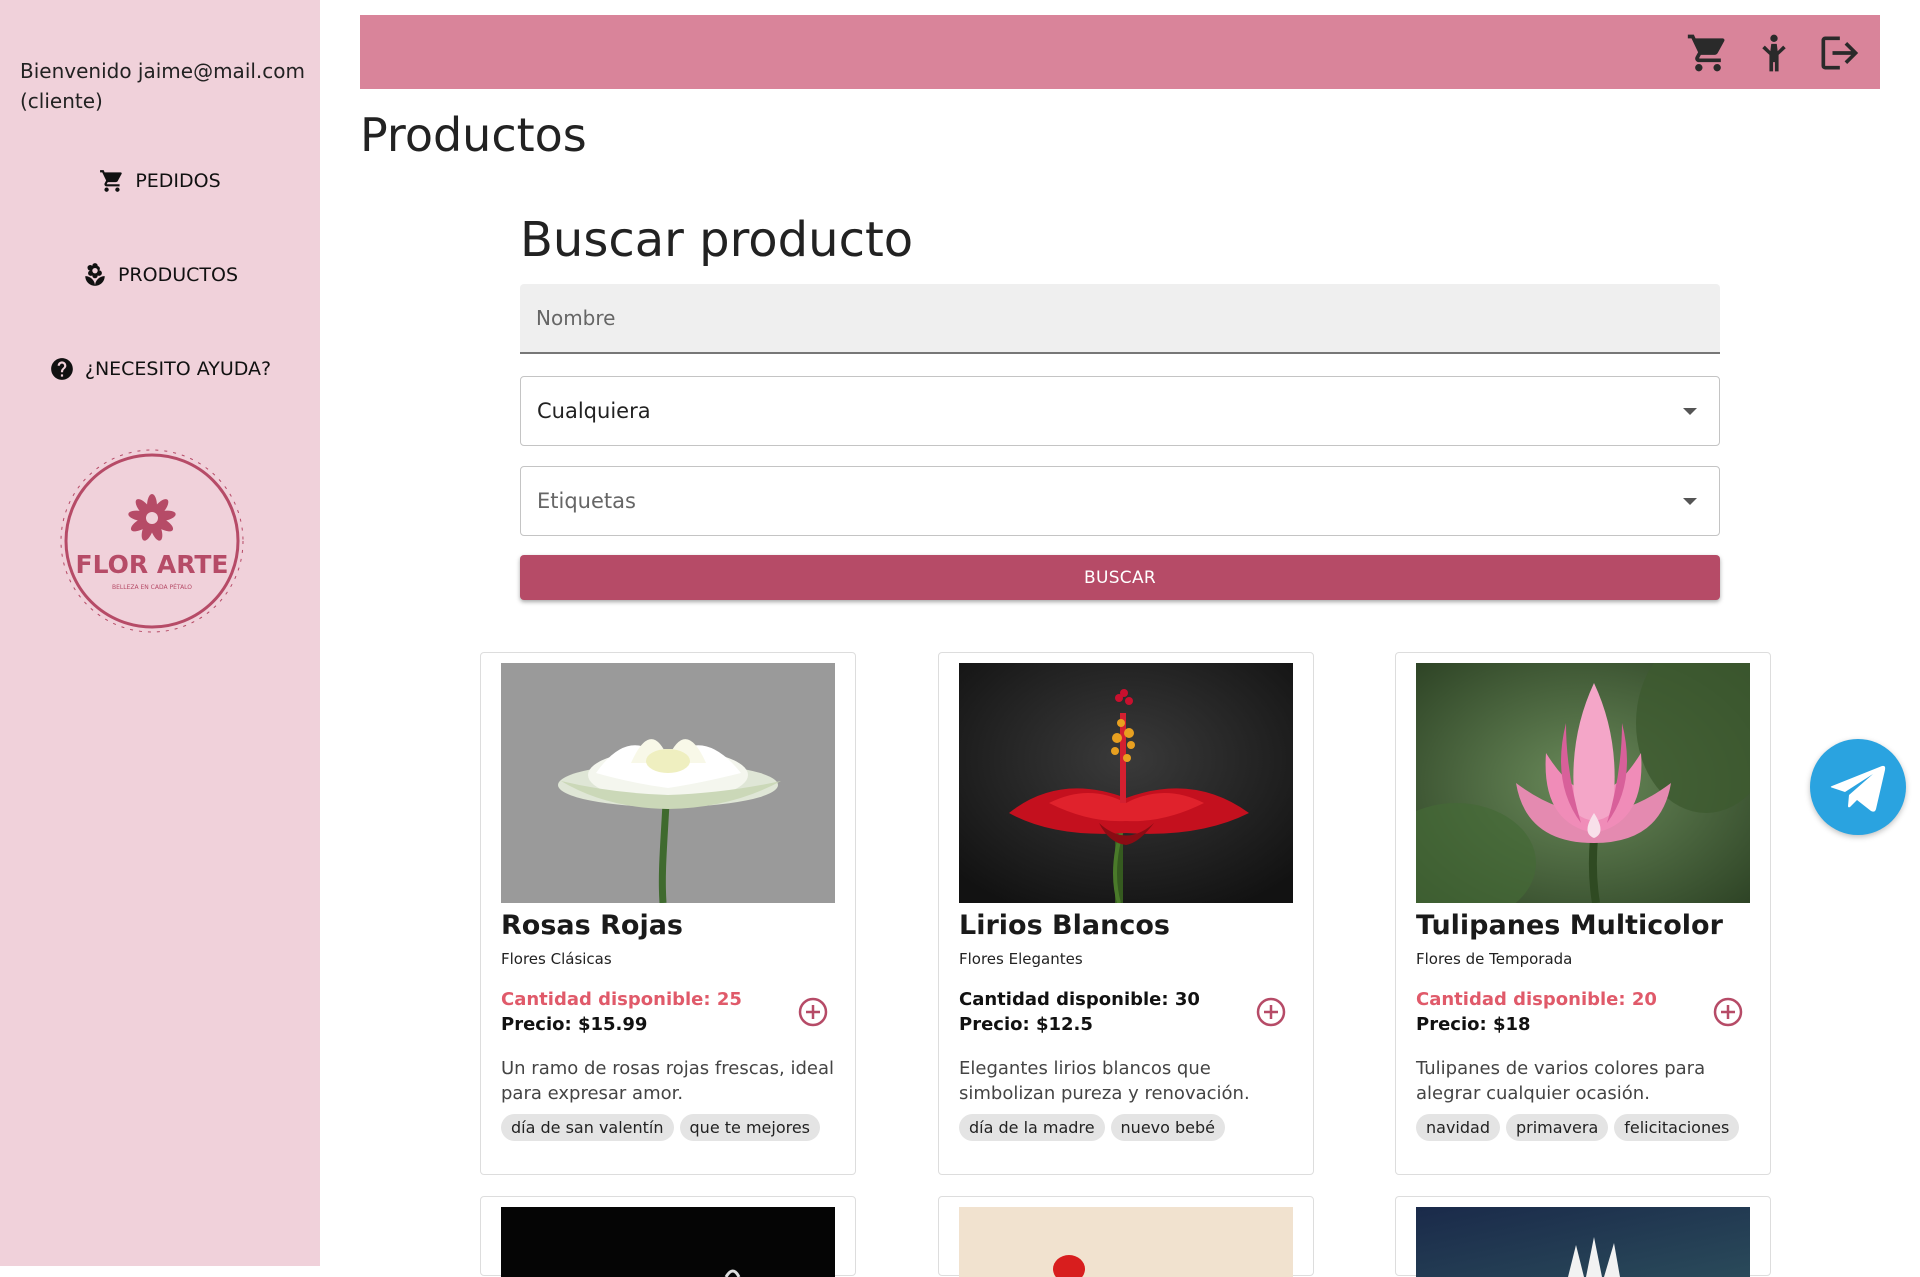 The width and height of the screenshot is (1920, 1277). I want to click on product-tags: día de san valentín que te mejores, so click(661, 1127).